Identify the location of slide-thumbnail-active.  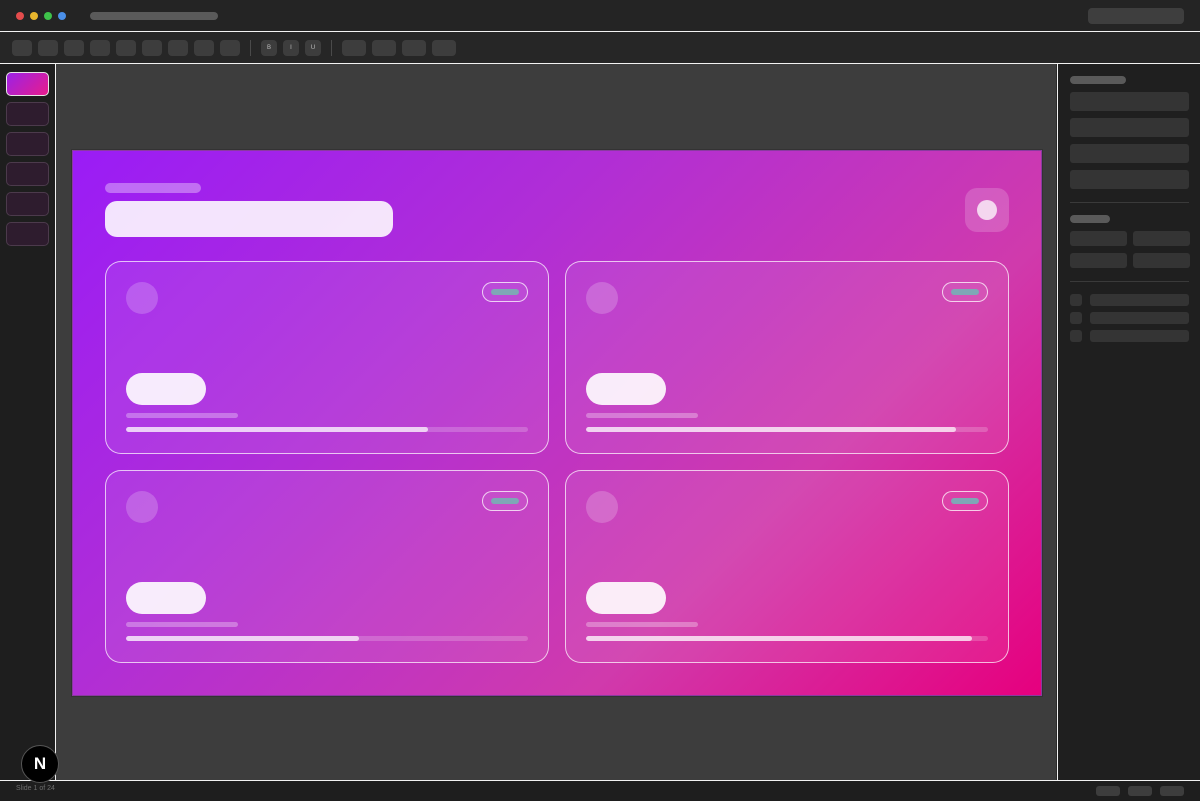
(27, 84).